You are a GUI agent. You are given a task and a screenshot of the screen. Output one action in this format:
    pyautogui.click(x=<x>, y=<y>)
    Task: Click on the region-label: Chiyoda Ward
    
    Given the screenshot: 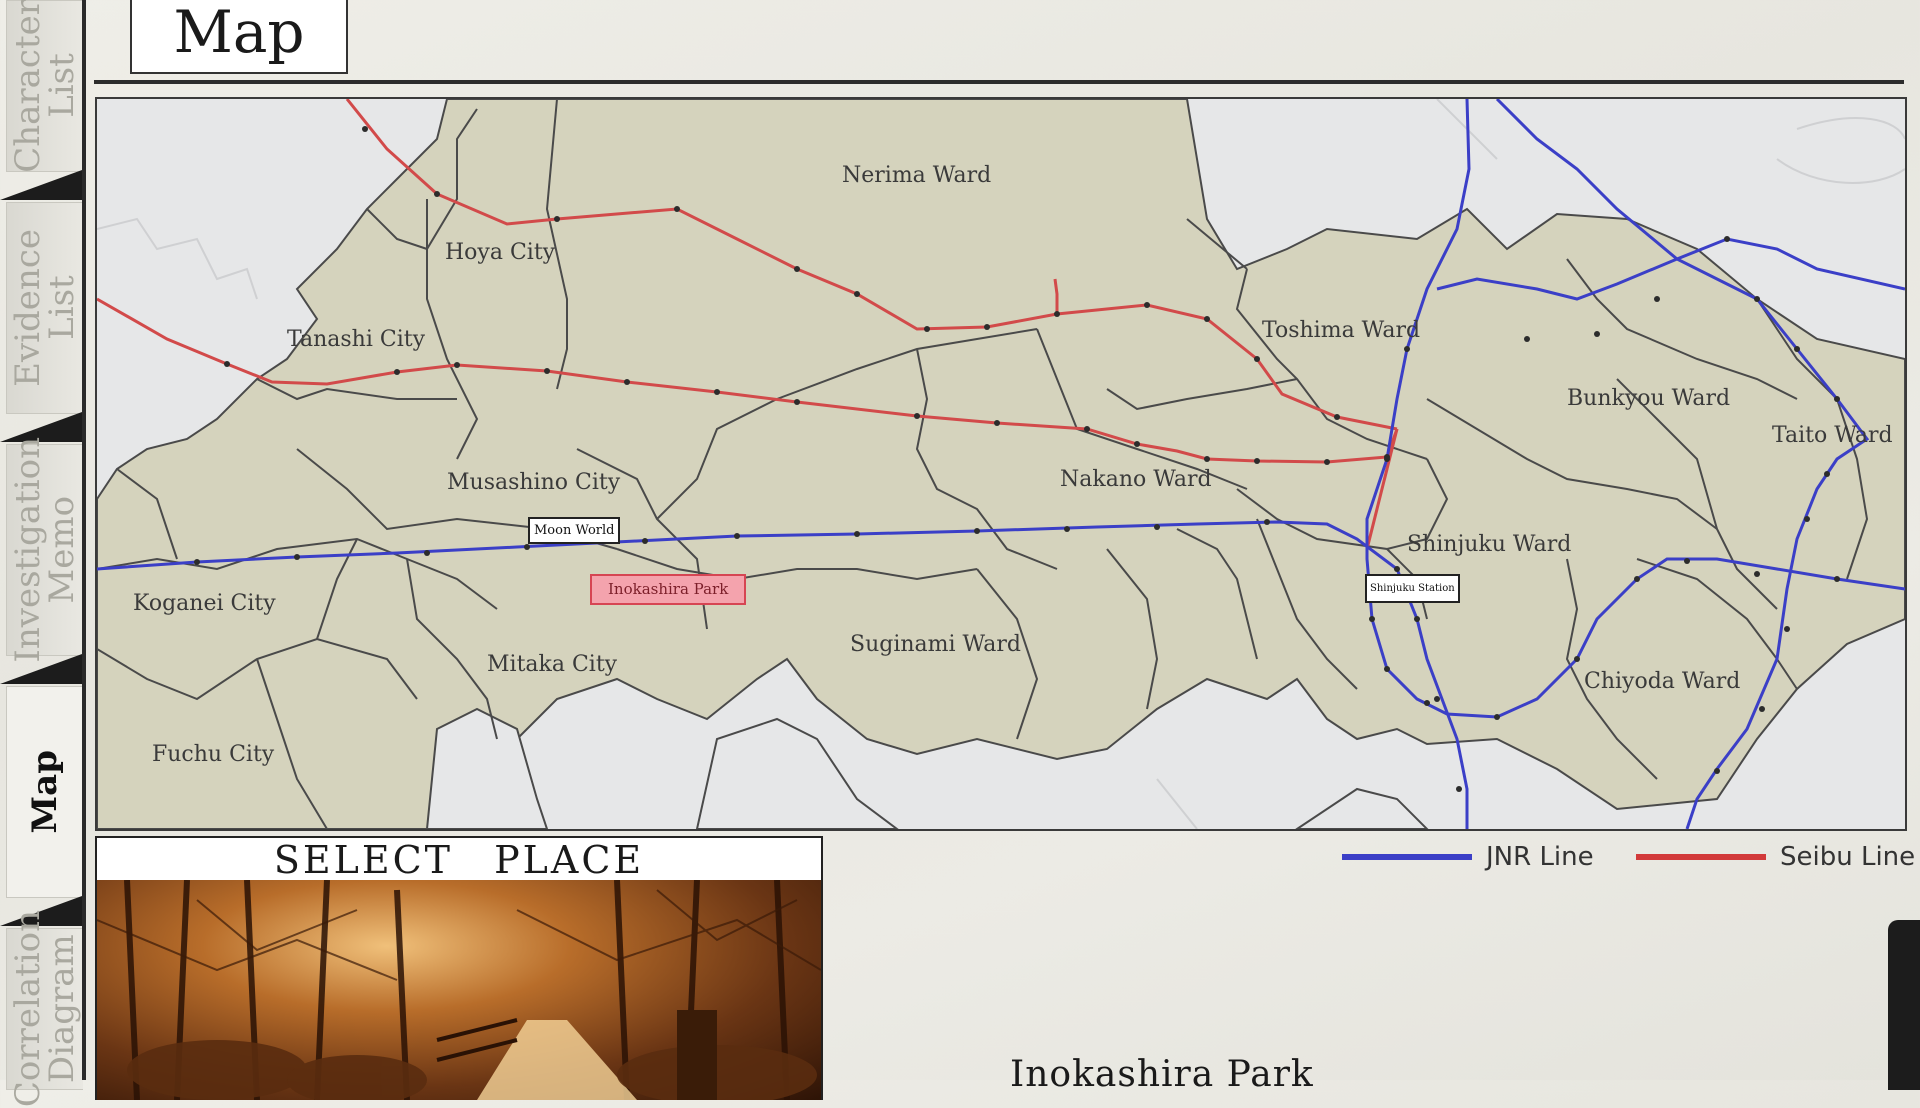 What is the action you would take?
    pyautogui.click(x=1662, y=681)
    